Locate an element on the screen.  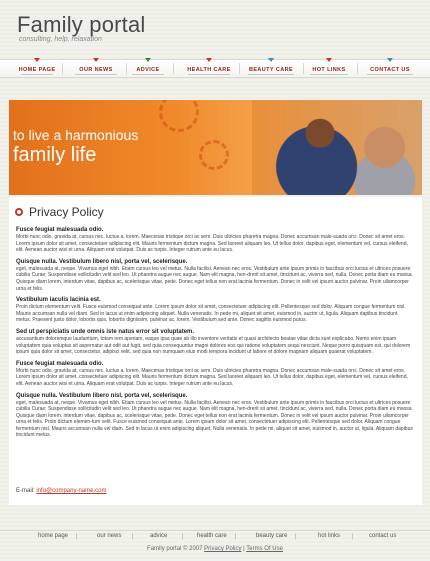
nav-item-hot-links: hot links is located at coordinates (329, 67).